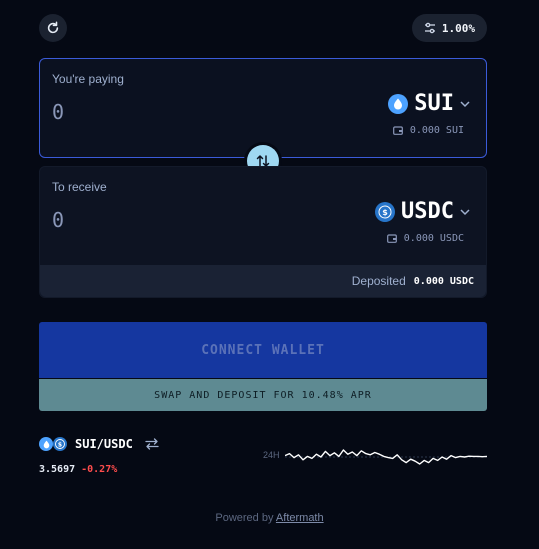 This screenshot has width=539, height=549. I want to click on deposited-label: Deposited, so click(378, 281).